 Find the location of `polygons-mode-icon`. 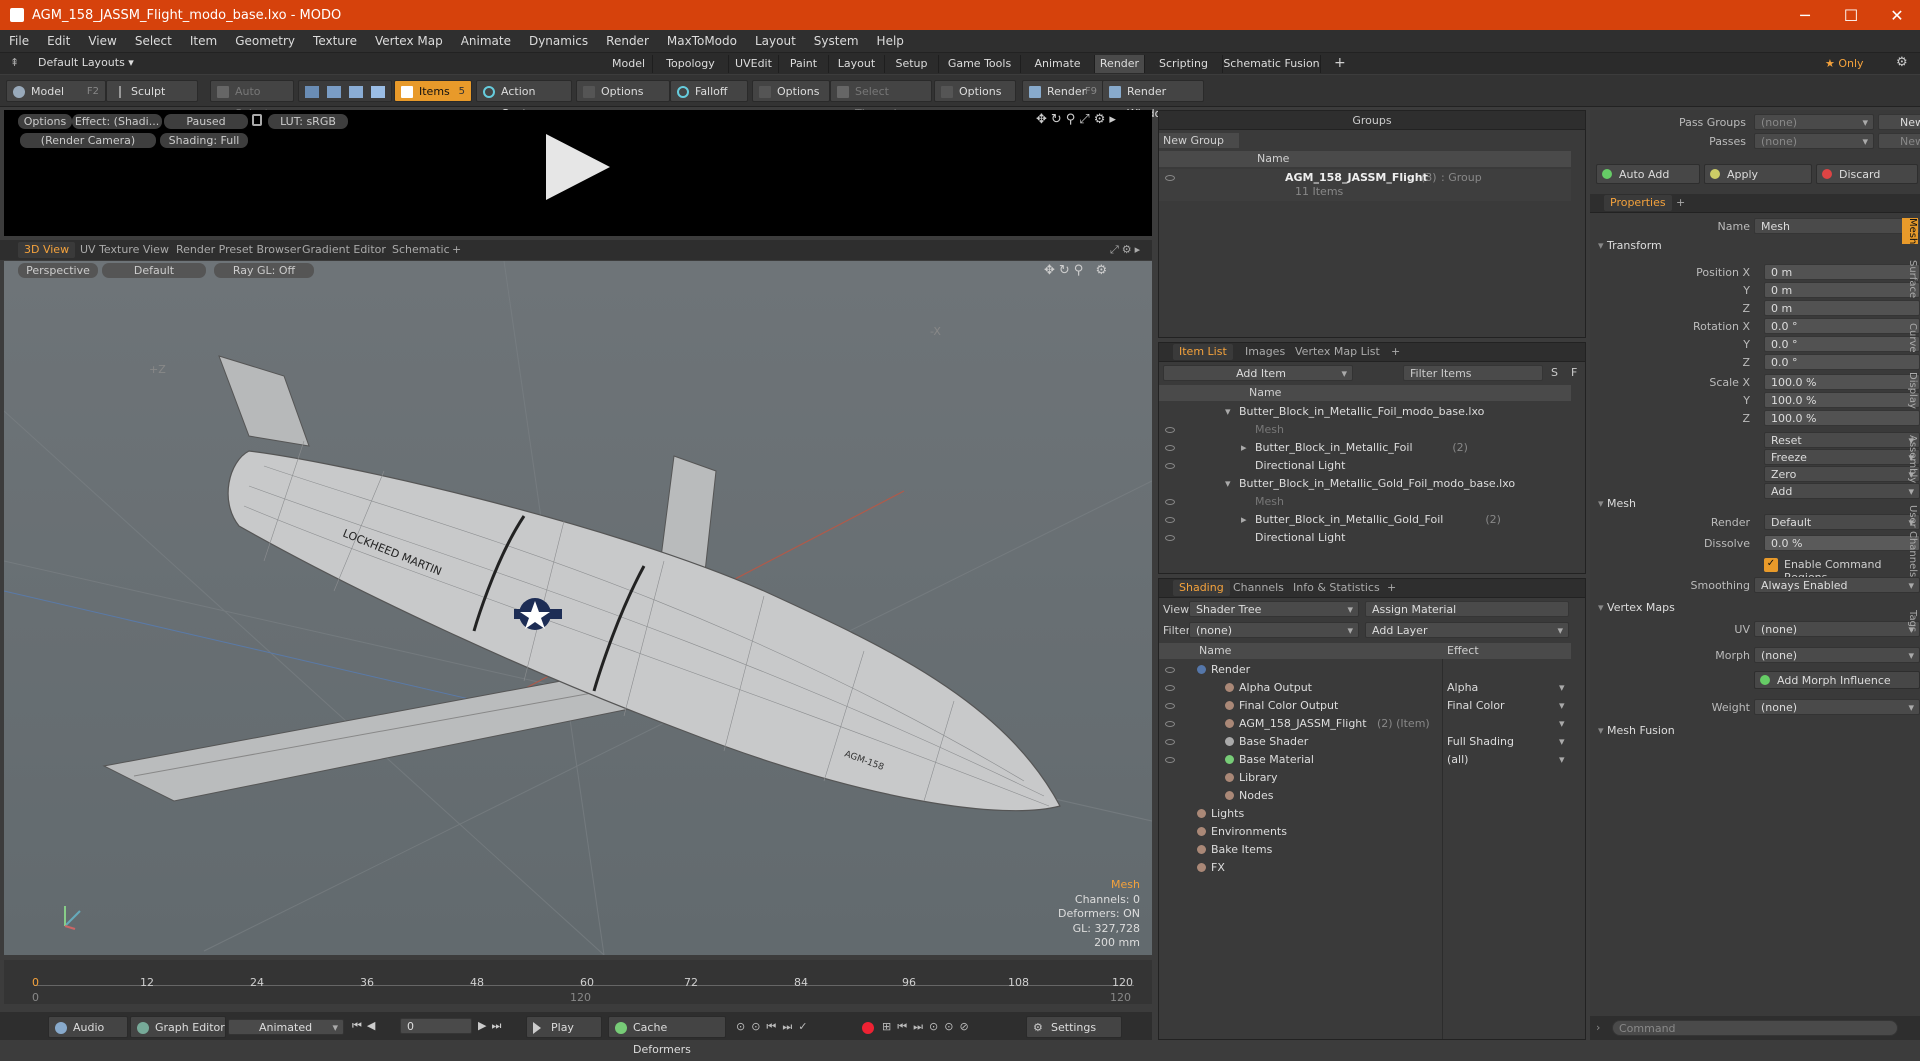

polygons-mode-icon is located at coordinates (356, 92).